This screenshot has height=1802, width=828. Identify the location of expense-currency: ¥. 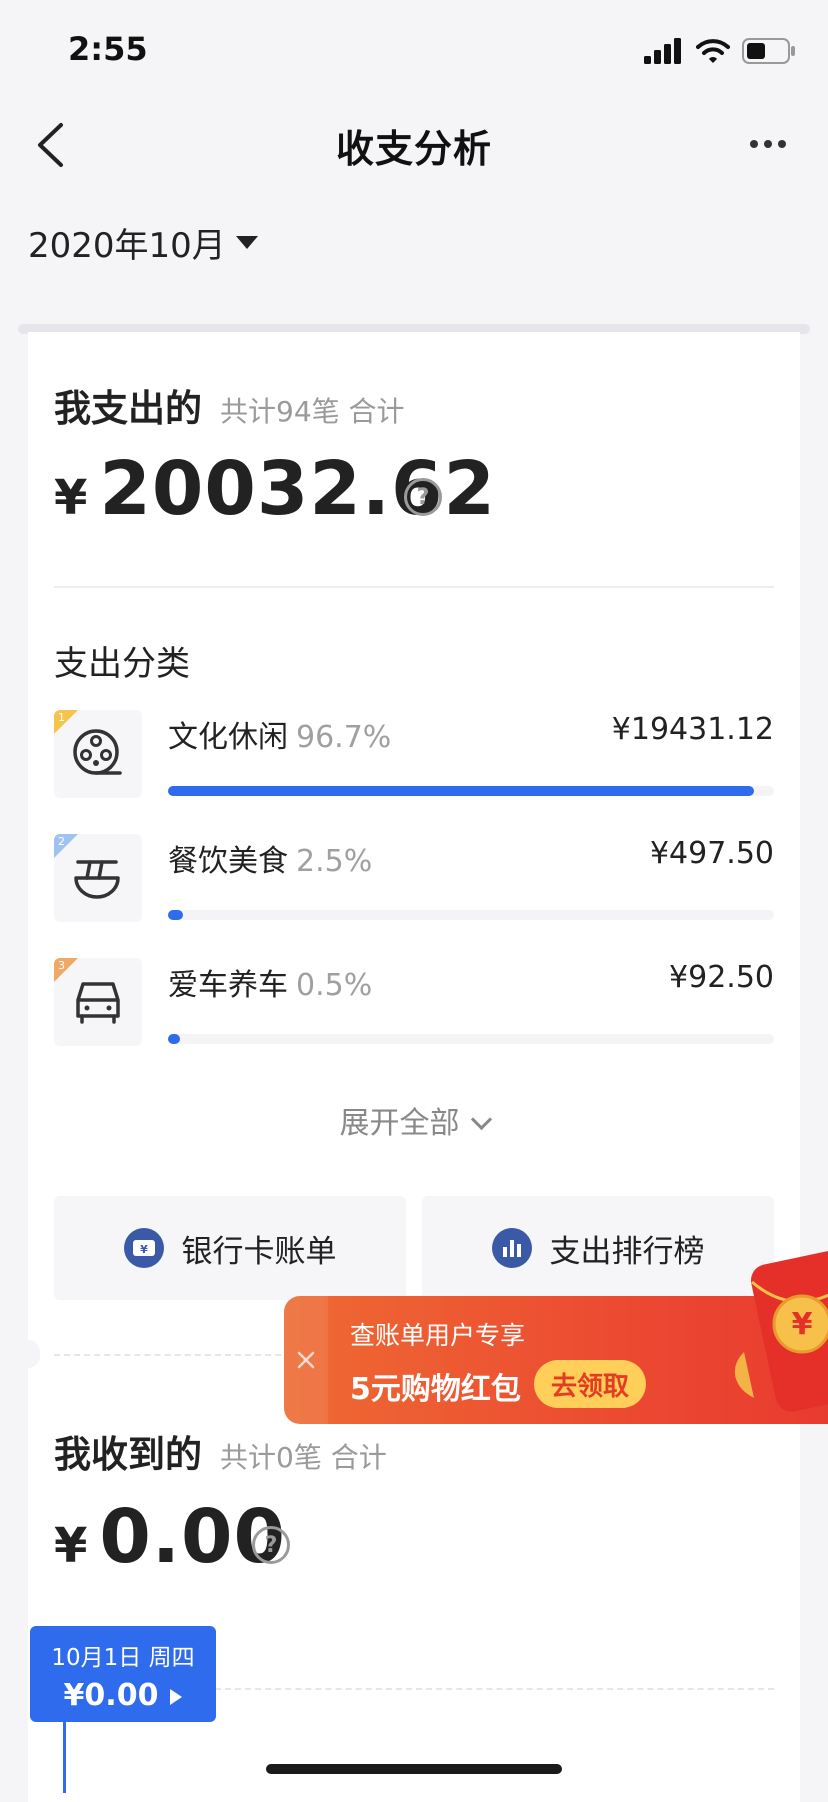
(71, 498).